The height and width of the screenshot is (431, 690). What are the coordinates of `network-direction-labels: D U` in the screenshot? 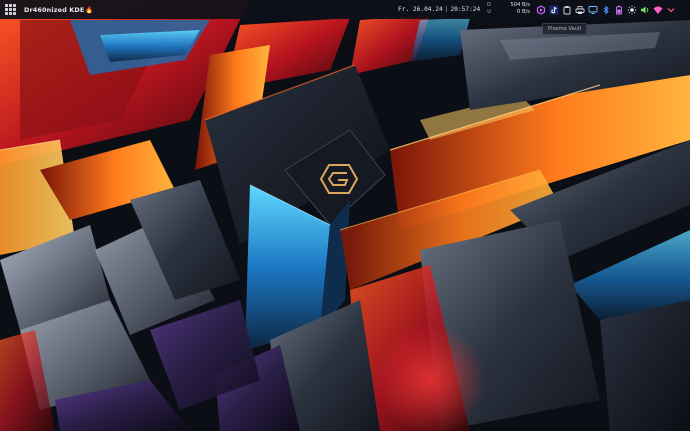 It's located at (489, 9).